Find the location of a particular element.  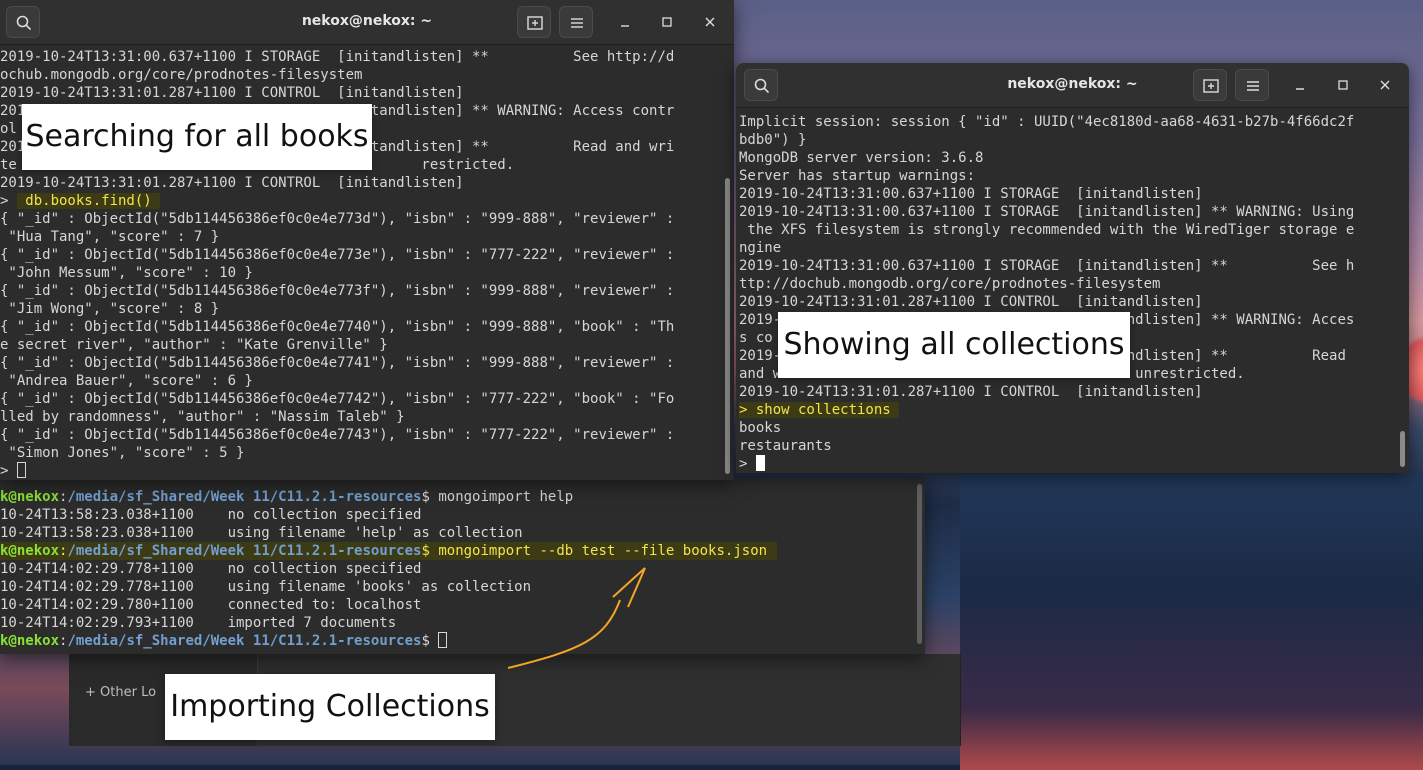

wallpaper-sea is located at coordinates (1191, 620).